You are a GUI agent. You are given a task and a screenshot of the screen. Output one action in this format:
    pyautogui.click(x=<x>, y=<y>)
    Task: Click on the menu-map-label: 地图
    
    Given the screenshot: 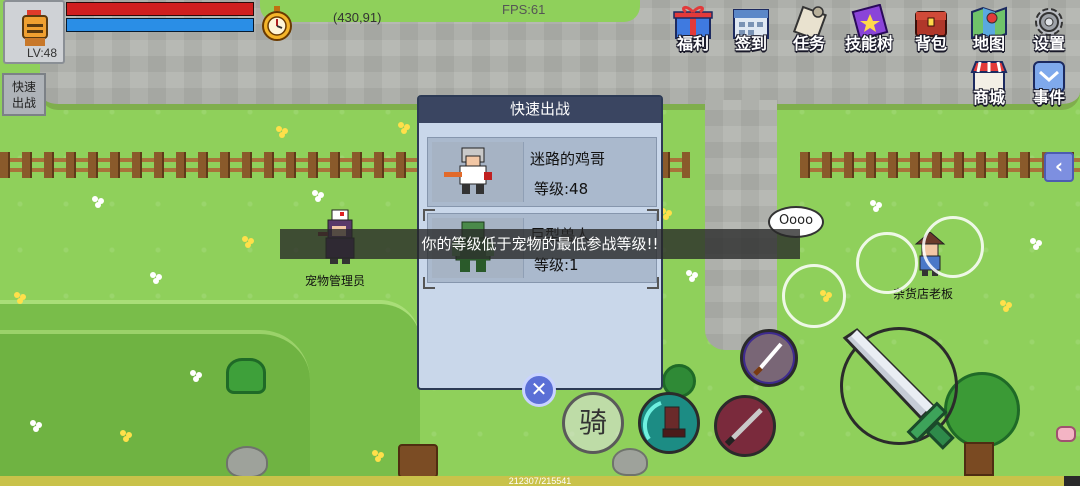 What is the action you would take?
    pyautogui.click(x=988, y=43)
    